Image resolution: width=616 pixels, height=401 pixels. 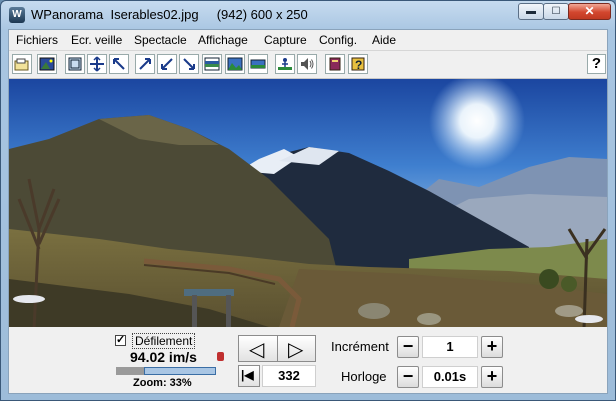 I want to click on help-book-icon: ?, so click(x=358, y=64).